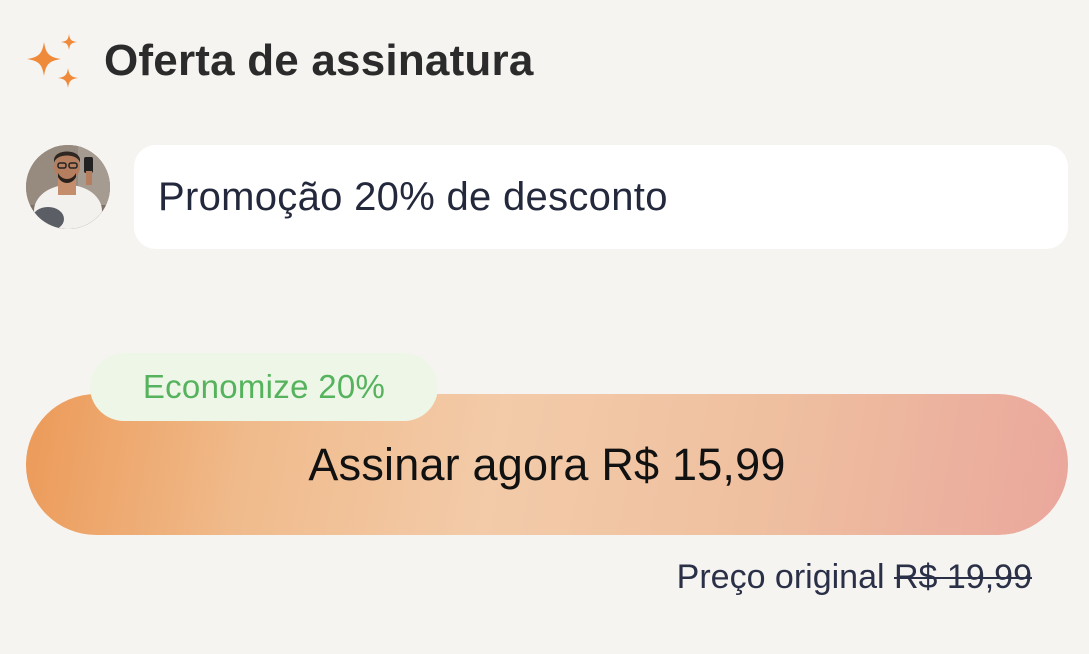 Image resolution: width=1089 pixels, height=654 pixels. Describe the element at coordinates (780, 577) in the screenshot. I see `original-price-label: Preço original` at that location.